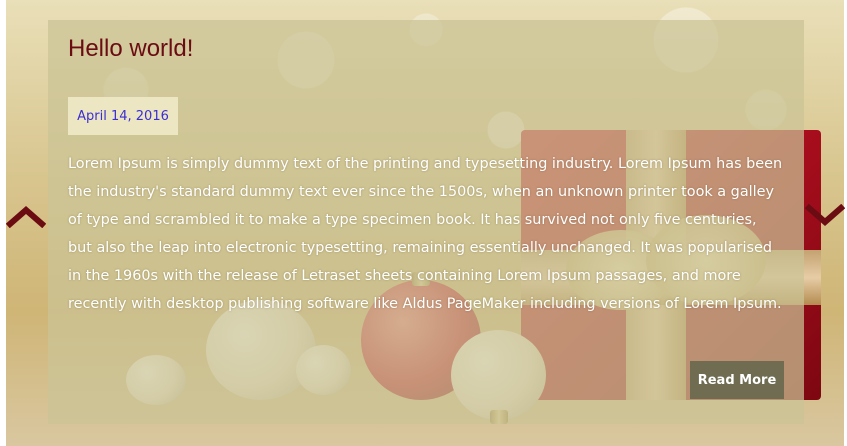 The image size is (847, 446). I want to click on post-date: April 14, 2016, so click(123, 116).